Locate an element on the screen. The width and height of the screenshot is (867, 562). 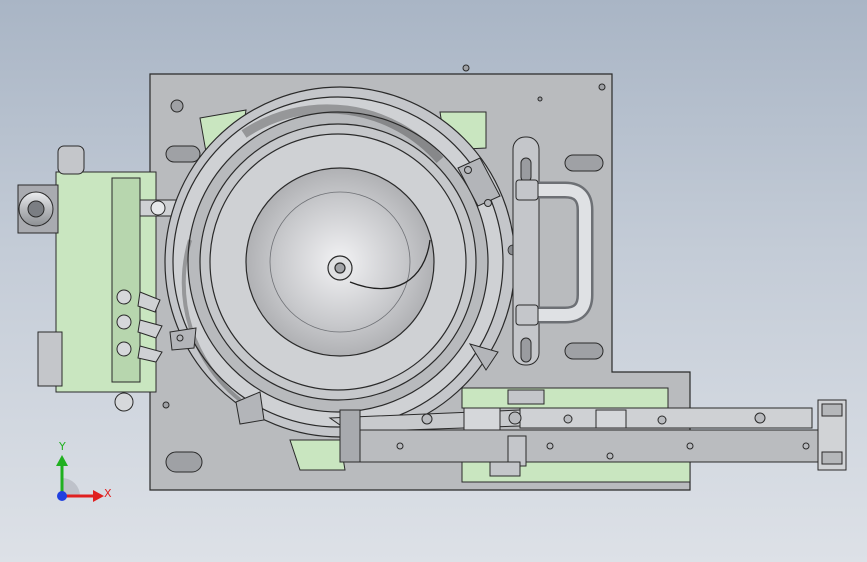
x-axis-arrow is located at coordinates (98, 496).